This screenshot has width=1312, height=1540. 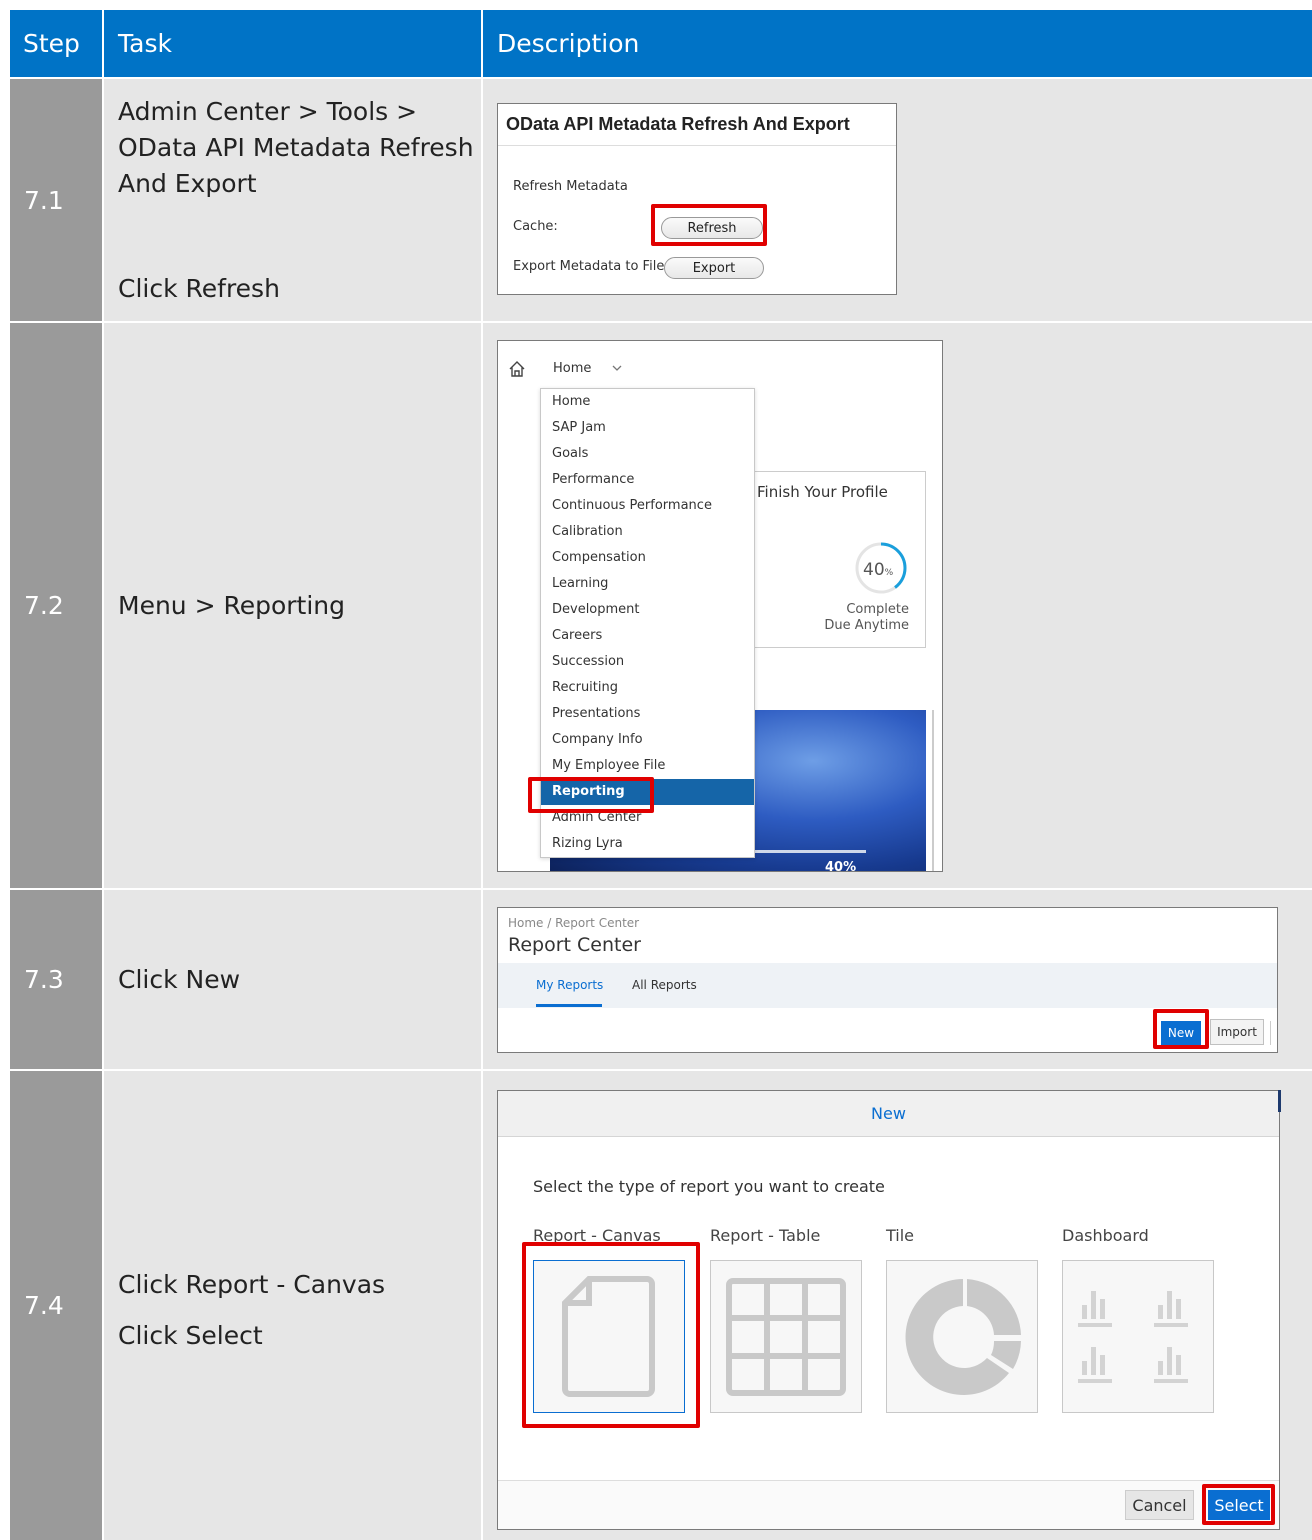 What do you see at coordinates (292, 979) in the screenshot?
I see `task-cell: Click New` at bounding box center [292, 979].